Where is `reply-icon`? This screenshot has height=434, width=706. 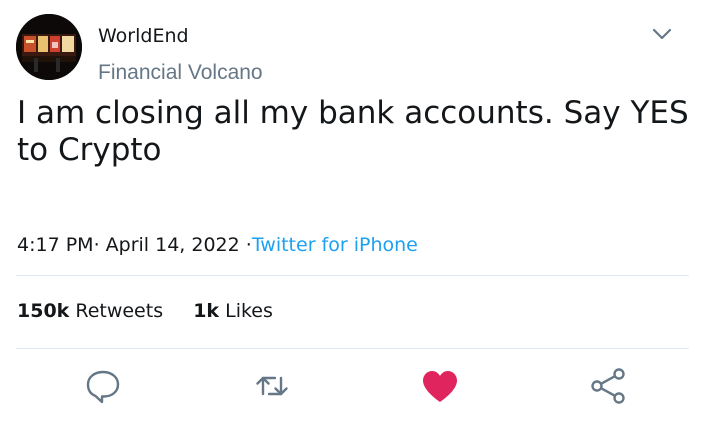 reply-icon is located at coordinates (103, 387).